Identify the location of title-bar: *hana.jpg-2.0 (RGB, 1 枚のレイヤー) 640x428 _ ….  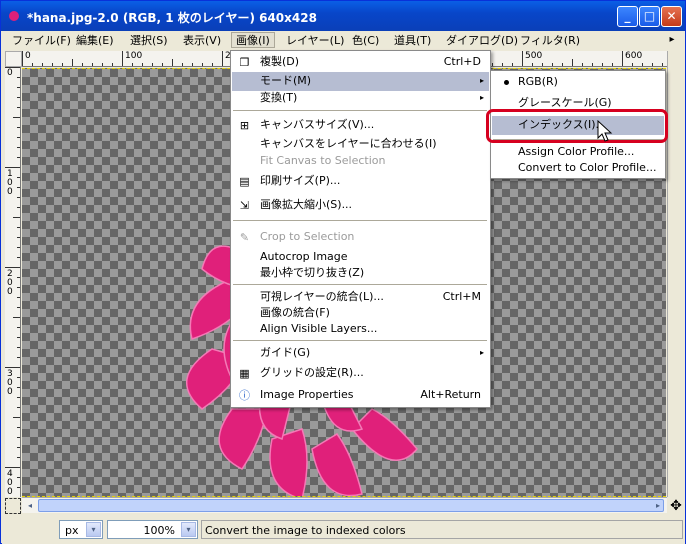
(343, 16).